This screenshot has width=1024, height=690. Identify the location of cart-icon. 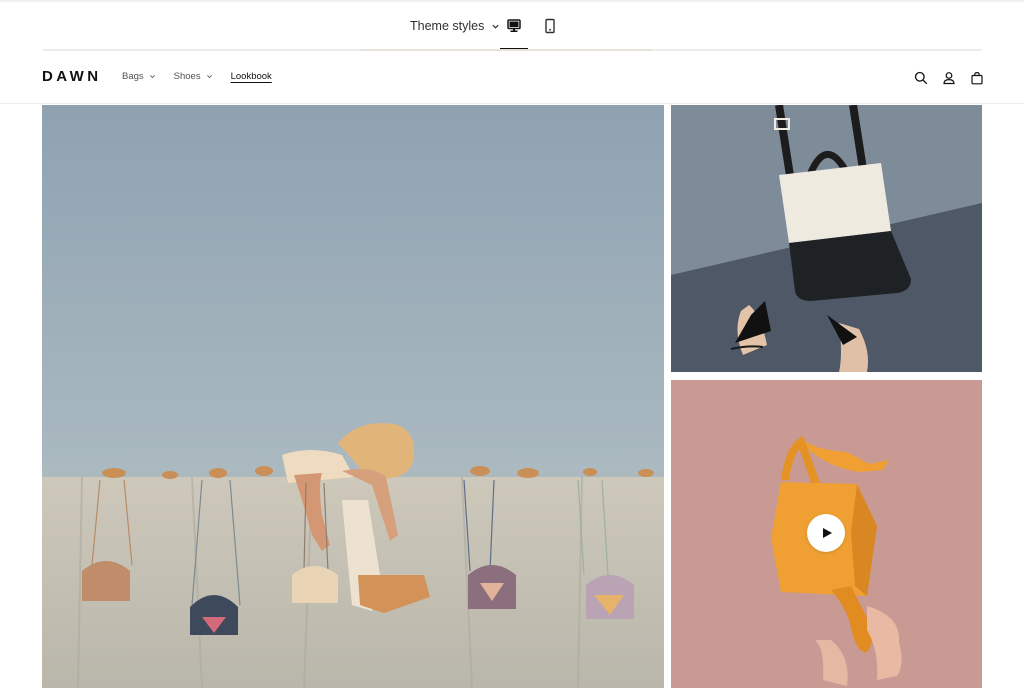
(977, 78).